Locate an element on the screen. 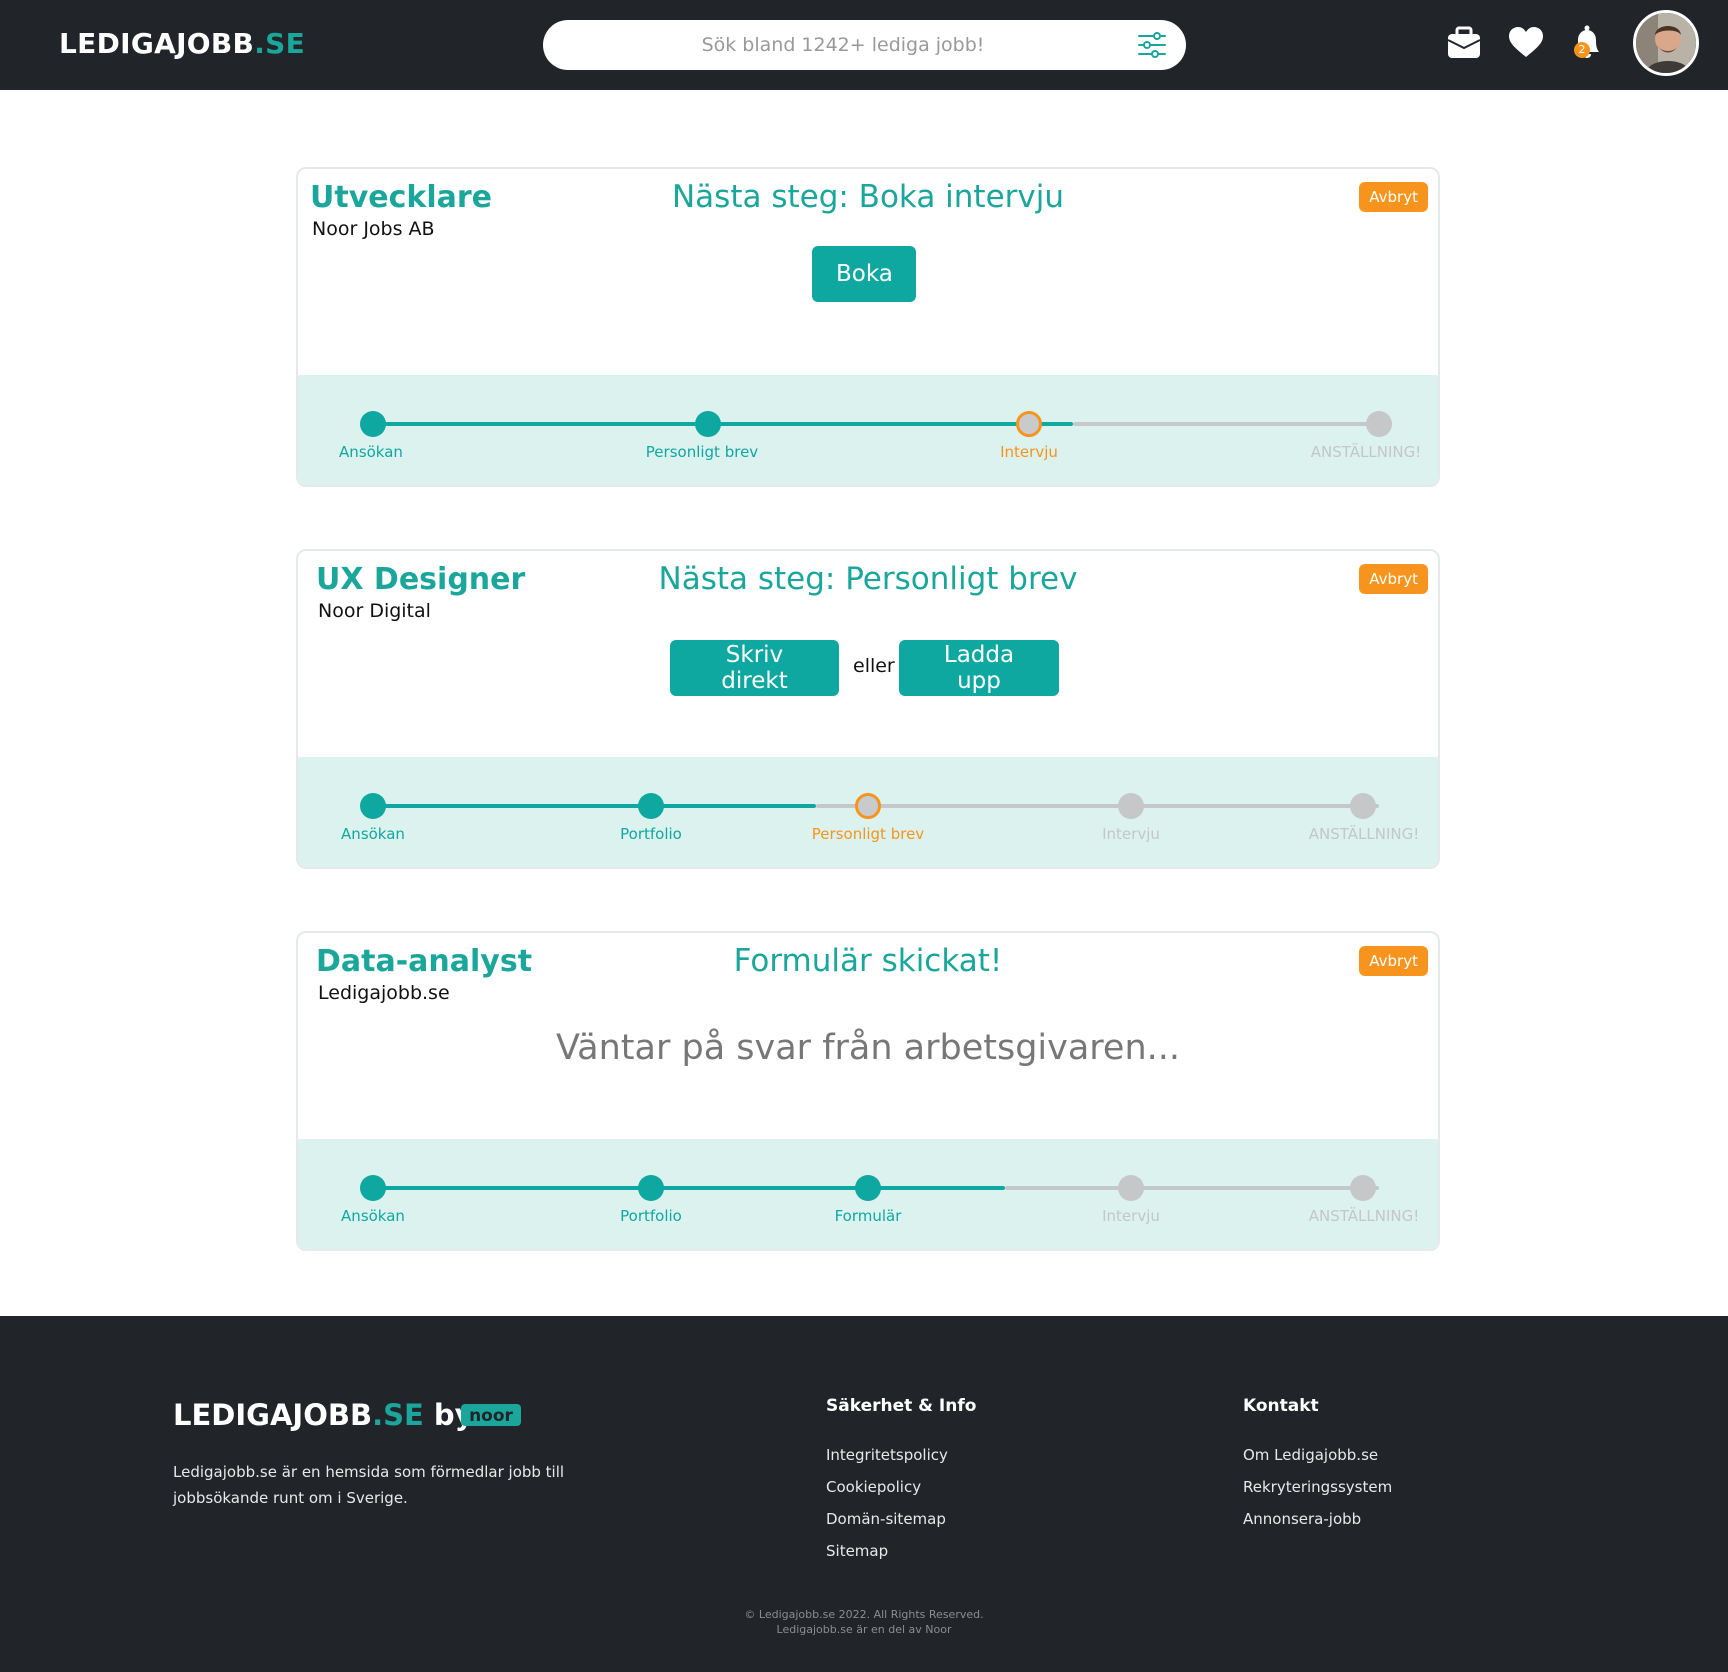  avatar is located at coordinates (1666, 43).